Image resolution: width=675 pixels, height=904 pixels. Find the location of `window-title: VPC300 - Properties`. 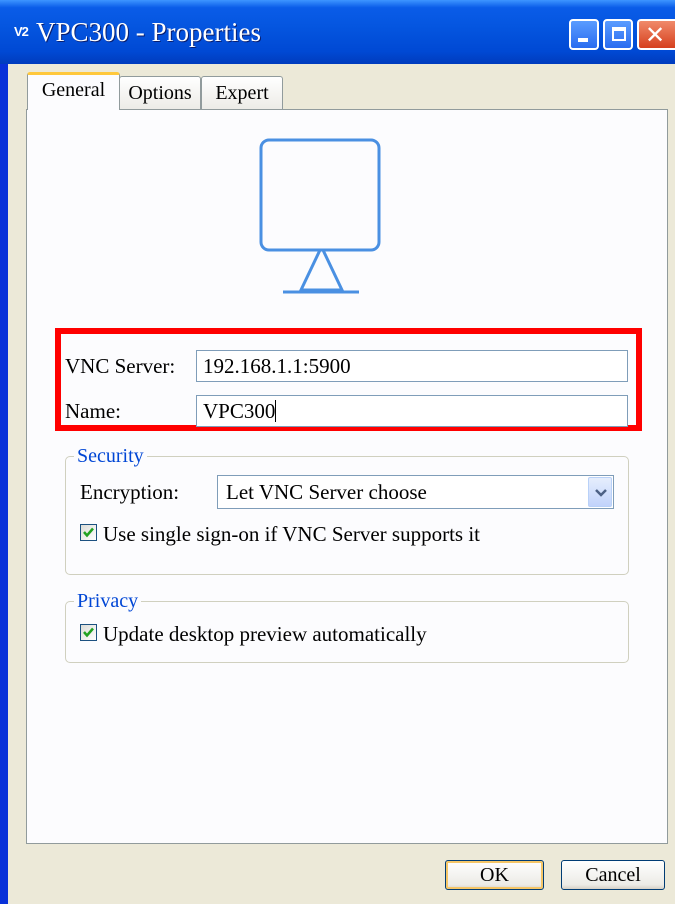

window-title: VPC300 - Properties is located at coordinates (148, 32).